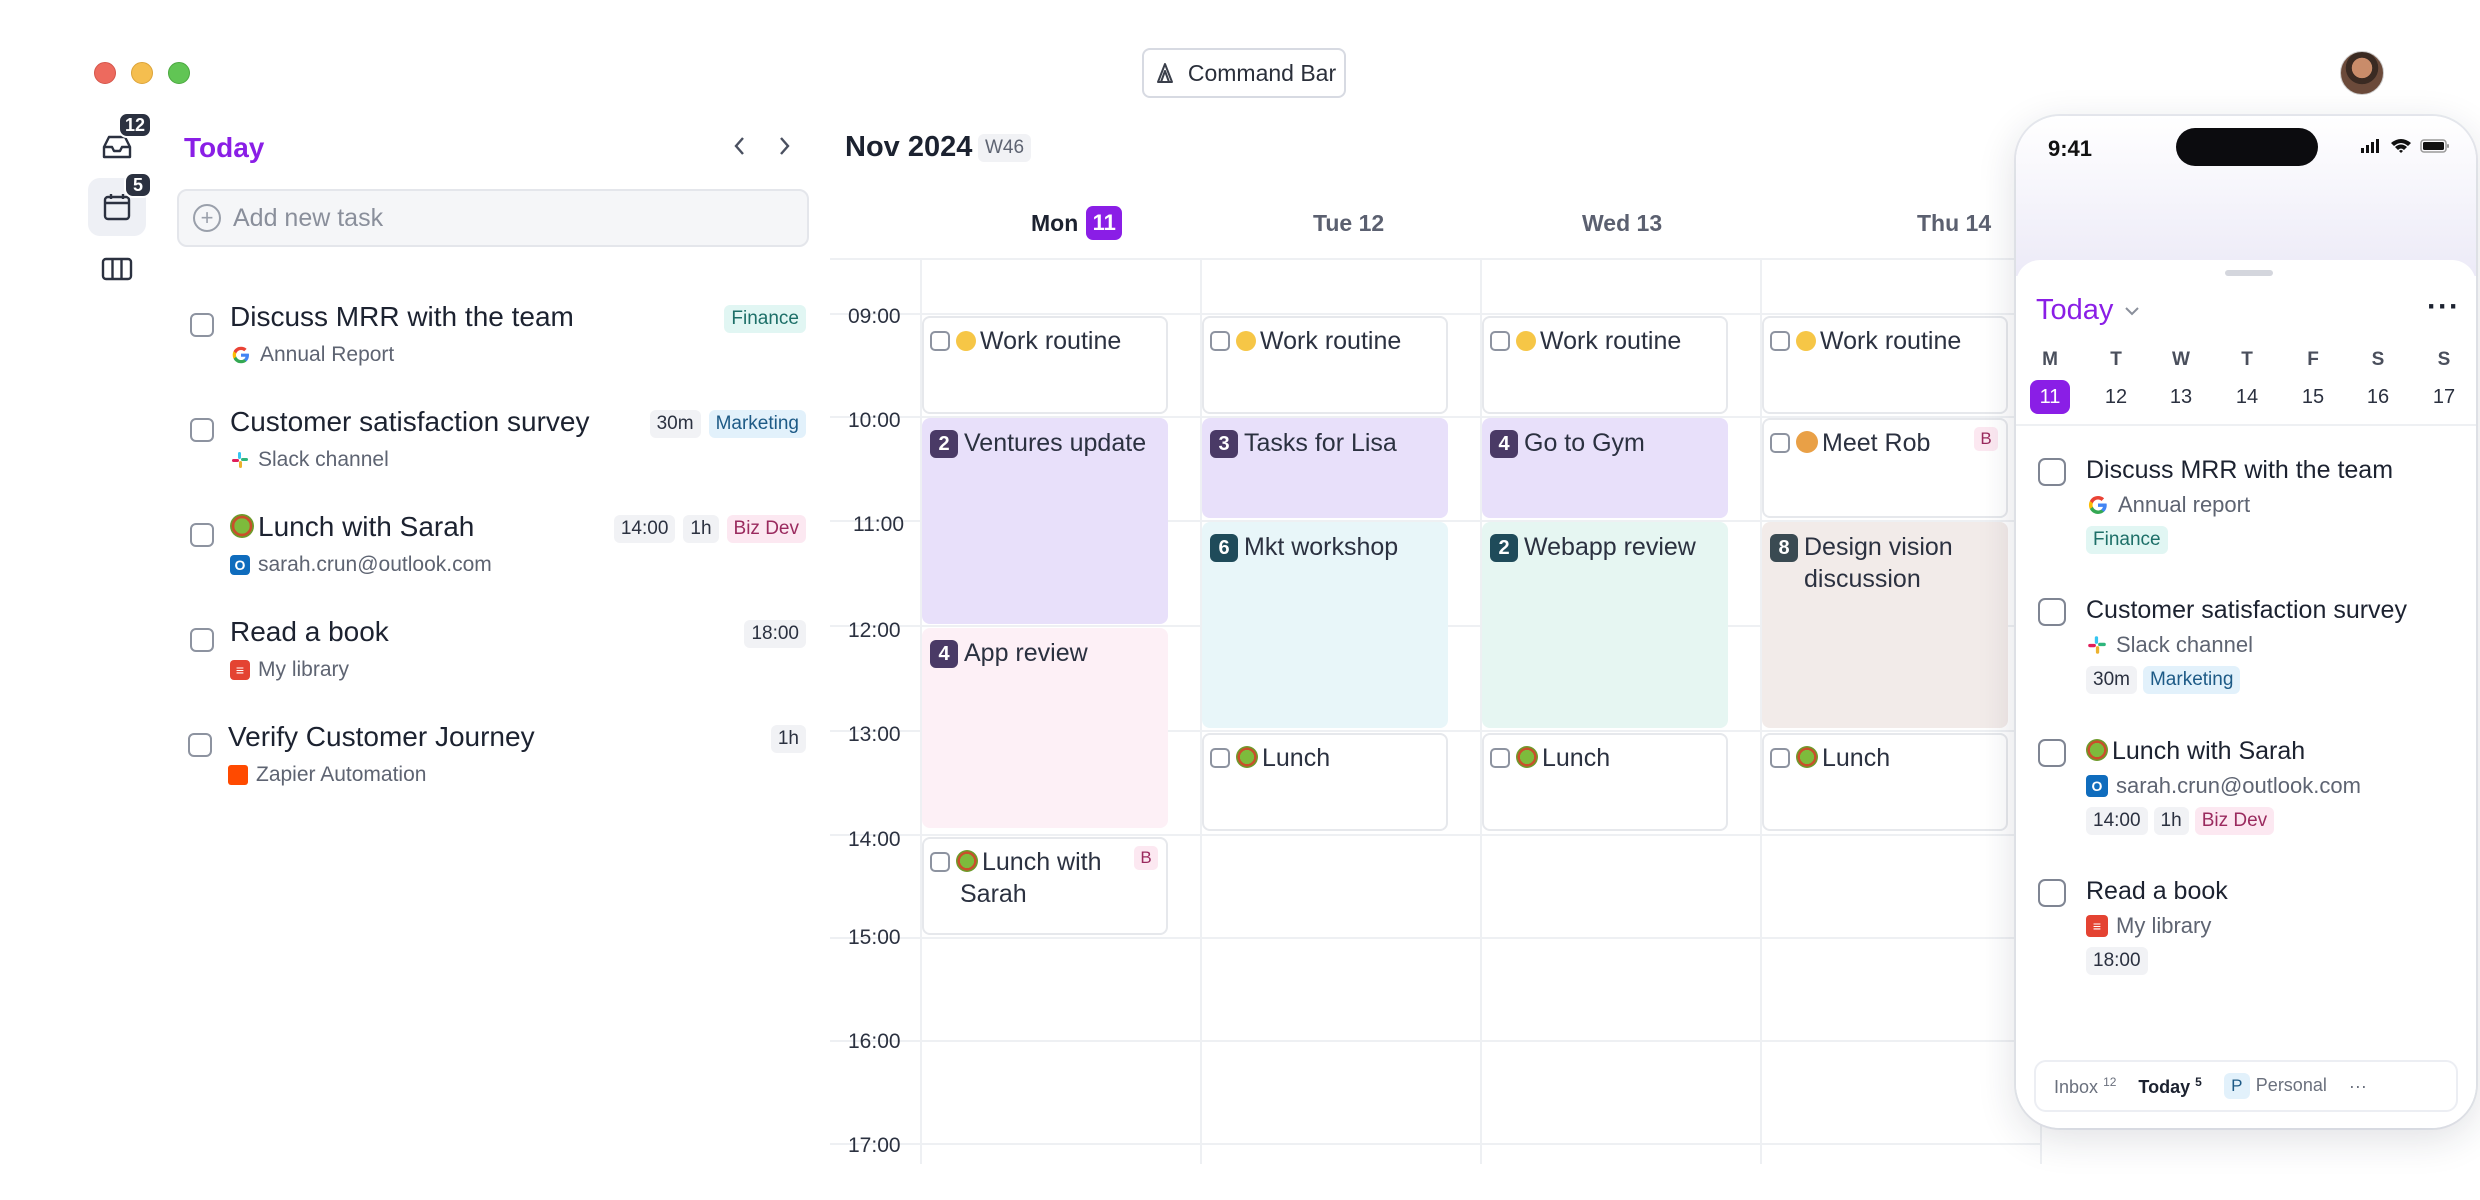 Image resolution: width=2480 pixels, height=1200 pixels. I want to click on date-cell-selected: 11, so click(2050, 397).